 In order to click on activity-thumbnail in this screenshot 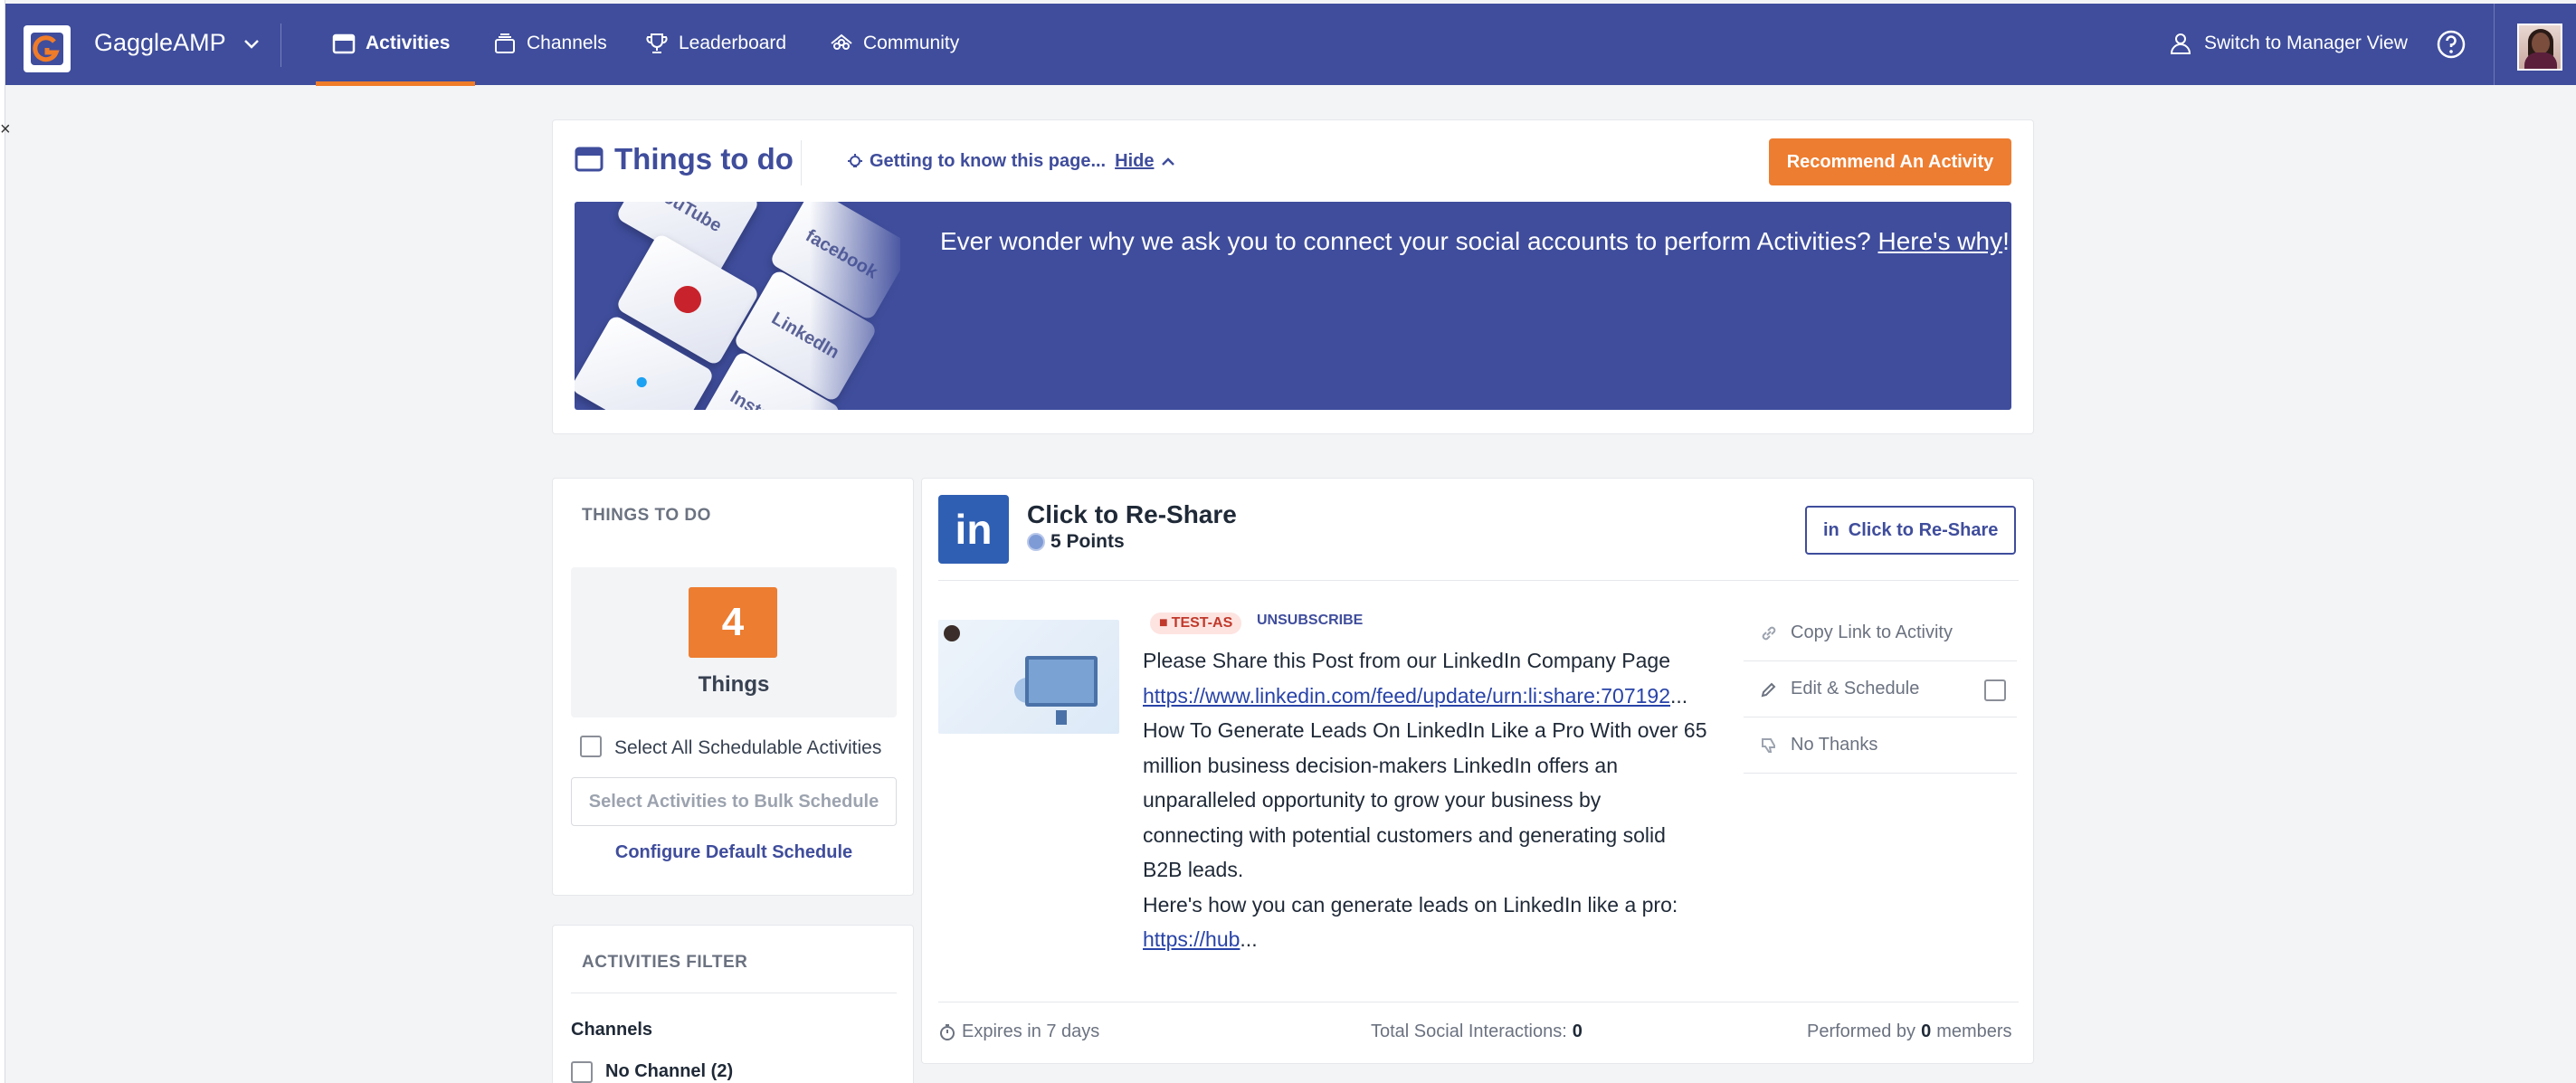, I will do `click(1028, 677)`.